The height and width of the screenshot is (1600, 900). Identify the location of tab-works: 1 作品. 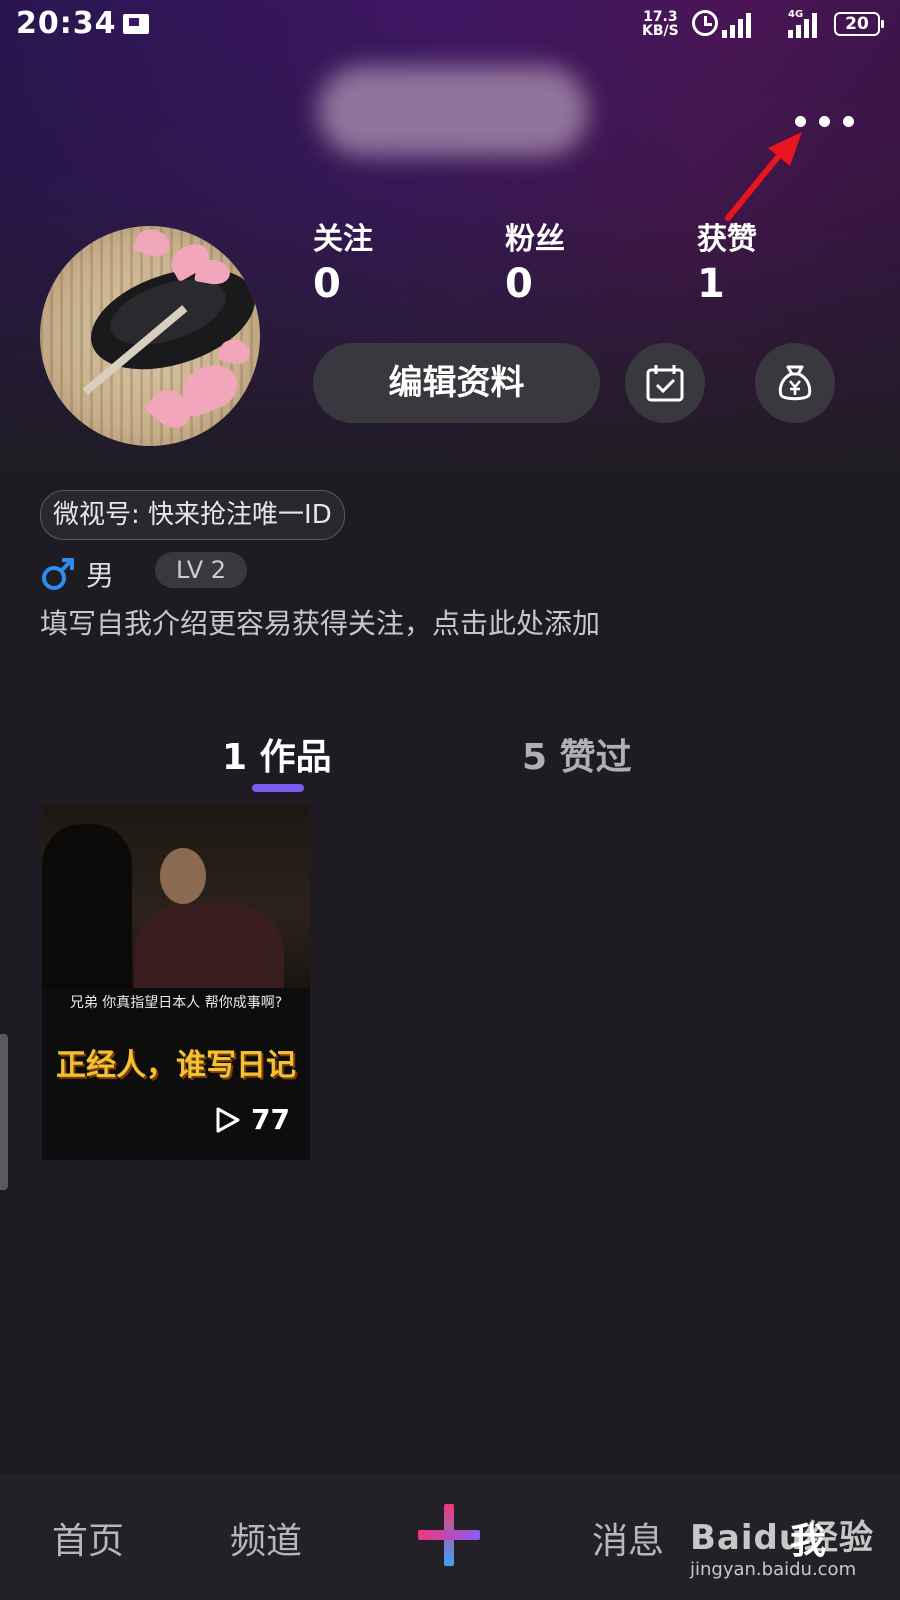
(277, 754).